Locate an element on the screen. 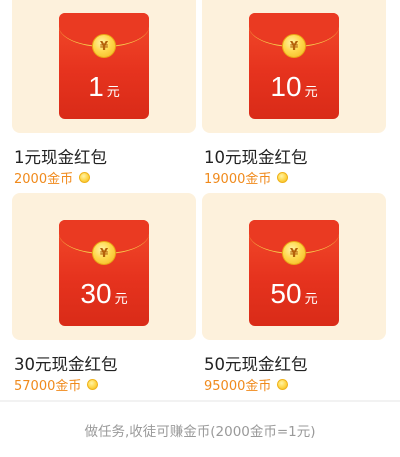 This screenshot has width=400, height=457. card-price: 95000金币 is located at coordinates (246, 384).